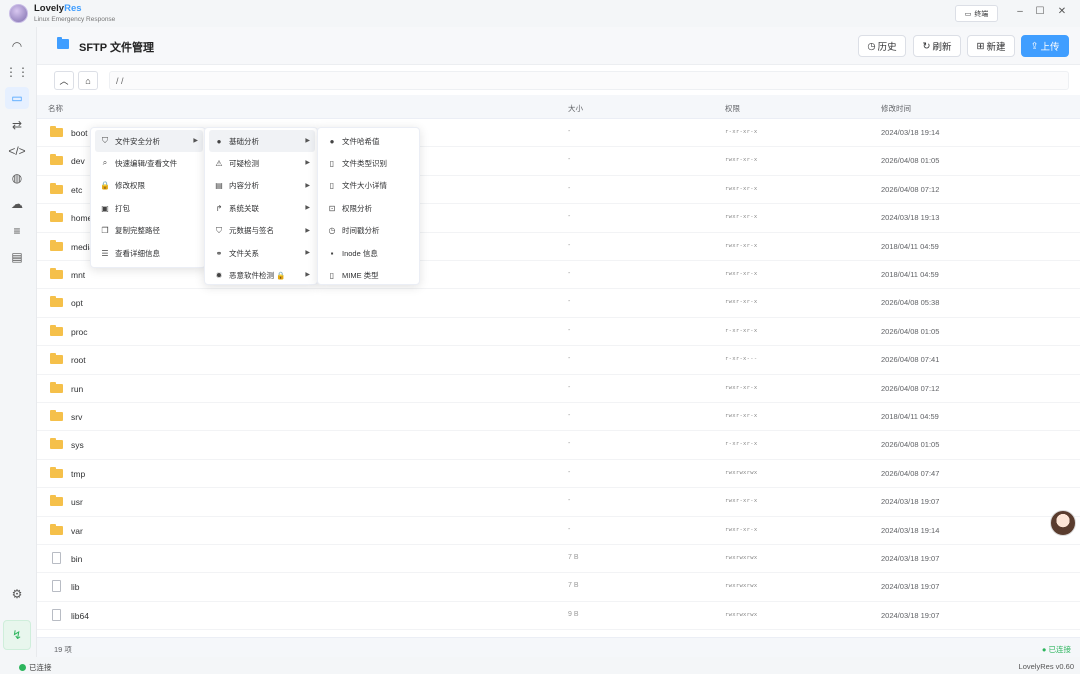 The image size is (1080, 674). I want to click on close-icon: ✕, so click(1062, 11).